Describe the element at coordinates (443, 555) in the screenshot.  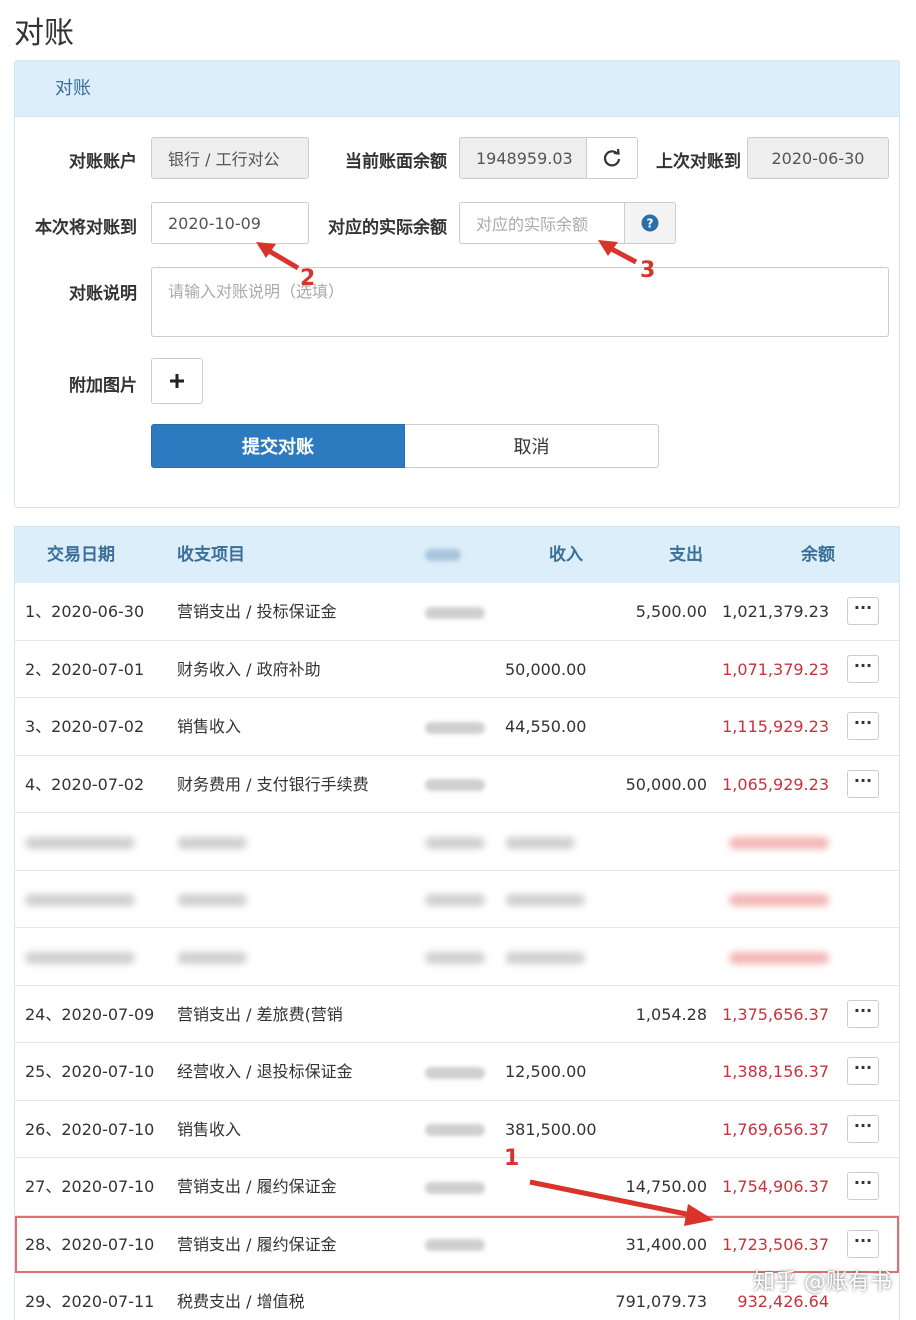
I see `header-account-blurred` at that location.